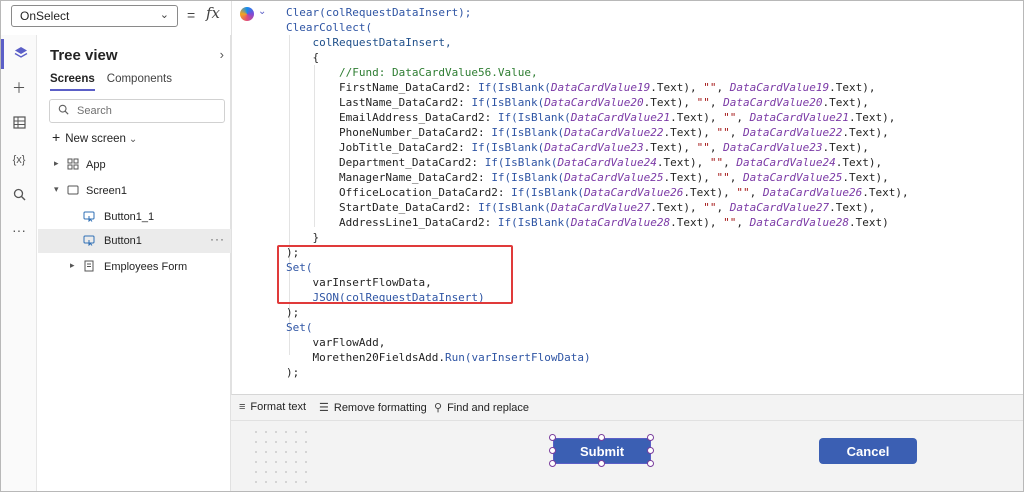 The image size is (1024, 492). I want to click on code-token: DataCardValue23, so click(594, 147).